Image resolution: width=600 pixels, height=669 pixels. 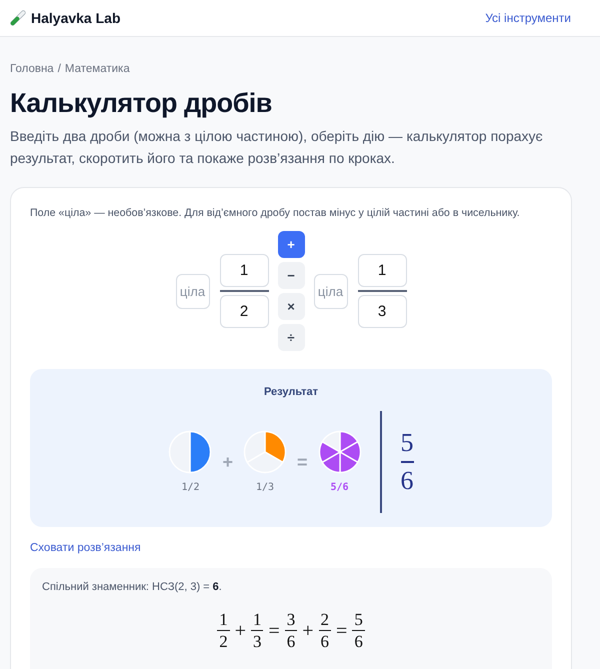 What do you see at coordinates (257, 641) in the screenshot?
I see `fraction-denominator: 3` at bounding box center [257, 641].